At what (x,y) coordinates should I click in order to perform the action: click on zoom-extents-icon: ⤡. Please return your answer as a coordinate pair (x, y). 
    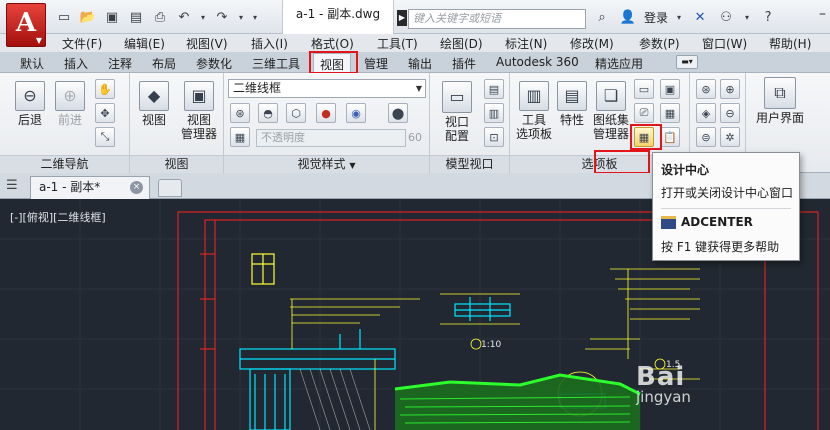
    Looking at the image, I should click on (105, 137).